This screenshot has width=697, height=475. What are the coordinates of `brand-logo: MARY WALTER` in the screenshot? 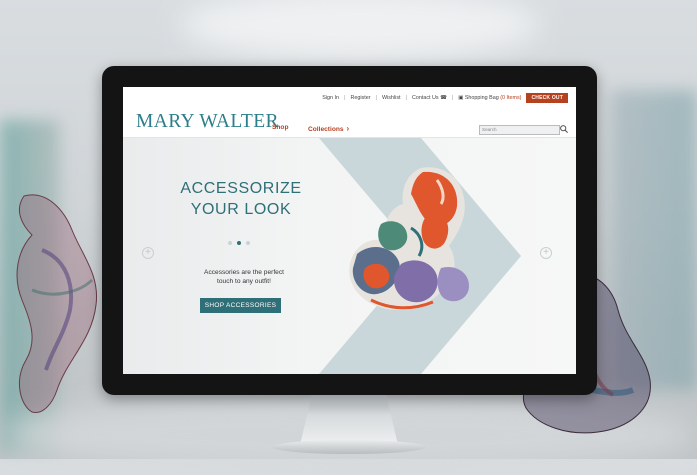 It's located at (207, 122).